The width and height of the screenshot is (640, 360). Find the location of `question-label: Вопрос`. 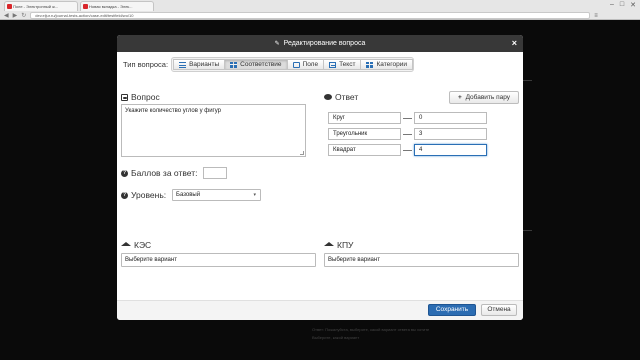

question-label: Вопрос is located at coordinates (145, 97).